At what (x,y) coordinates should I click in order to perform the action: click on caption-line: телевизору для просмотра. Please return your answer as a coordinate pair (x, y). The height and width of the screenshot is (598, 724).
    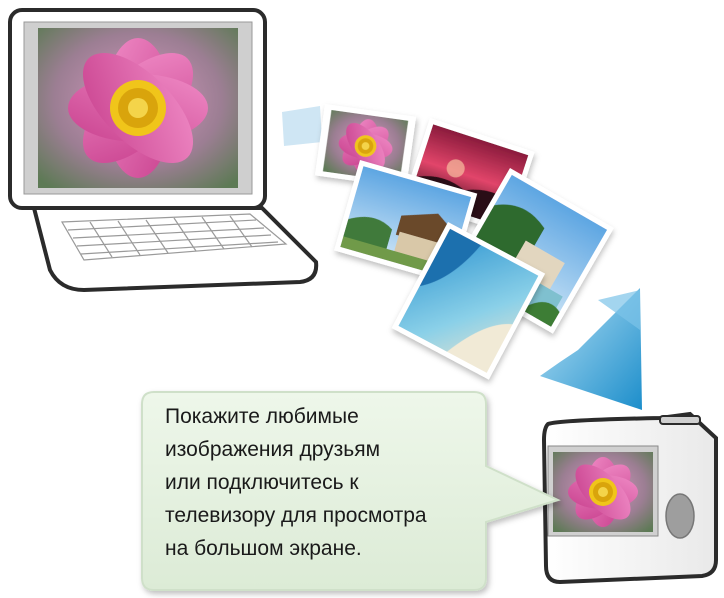
    Looking at the image, I should click on (296, 515).